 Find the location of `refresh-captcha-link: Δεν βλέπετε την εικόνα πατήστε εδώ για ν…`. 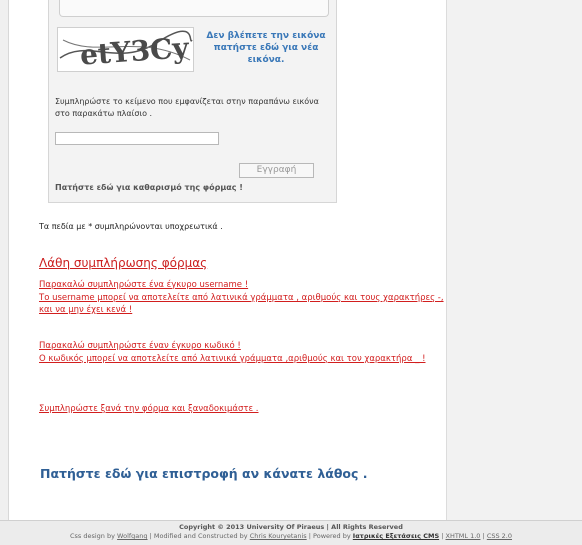

refresh-captcha-link: Δεν βλέπετε την εικόνα πατήστε εδώ για ν… is located at coordinates (266, 48).